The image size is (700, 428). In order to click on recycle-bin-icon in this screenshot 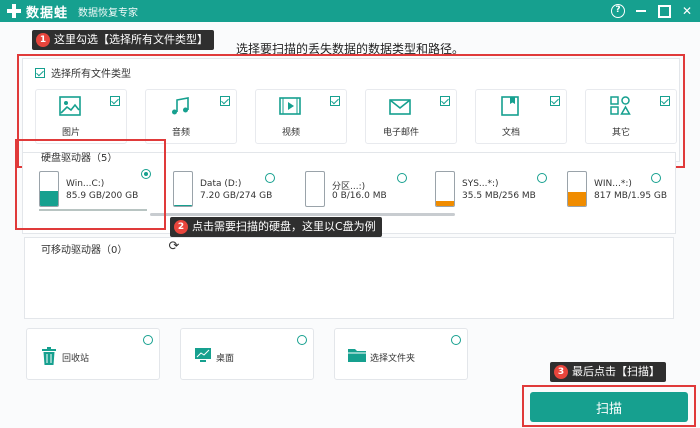, I will do `click(49, 356)`.